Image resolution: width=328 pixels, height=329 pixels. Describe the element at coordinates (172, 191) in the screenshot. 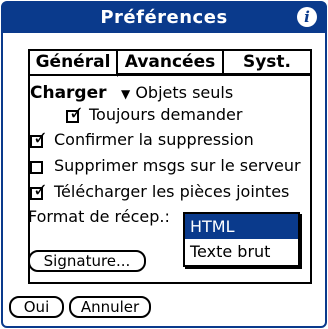

I see `telecharger-pj-label: Télécharger les pièces jointes` at that location.